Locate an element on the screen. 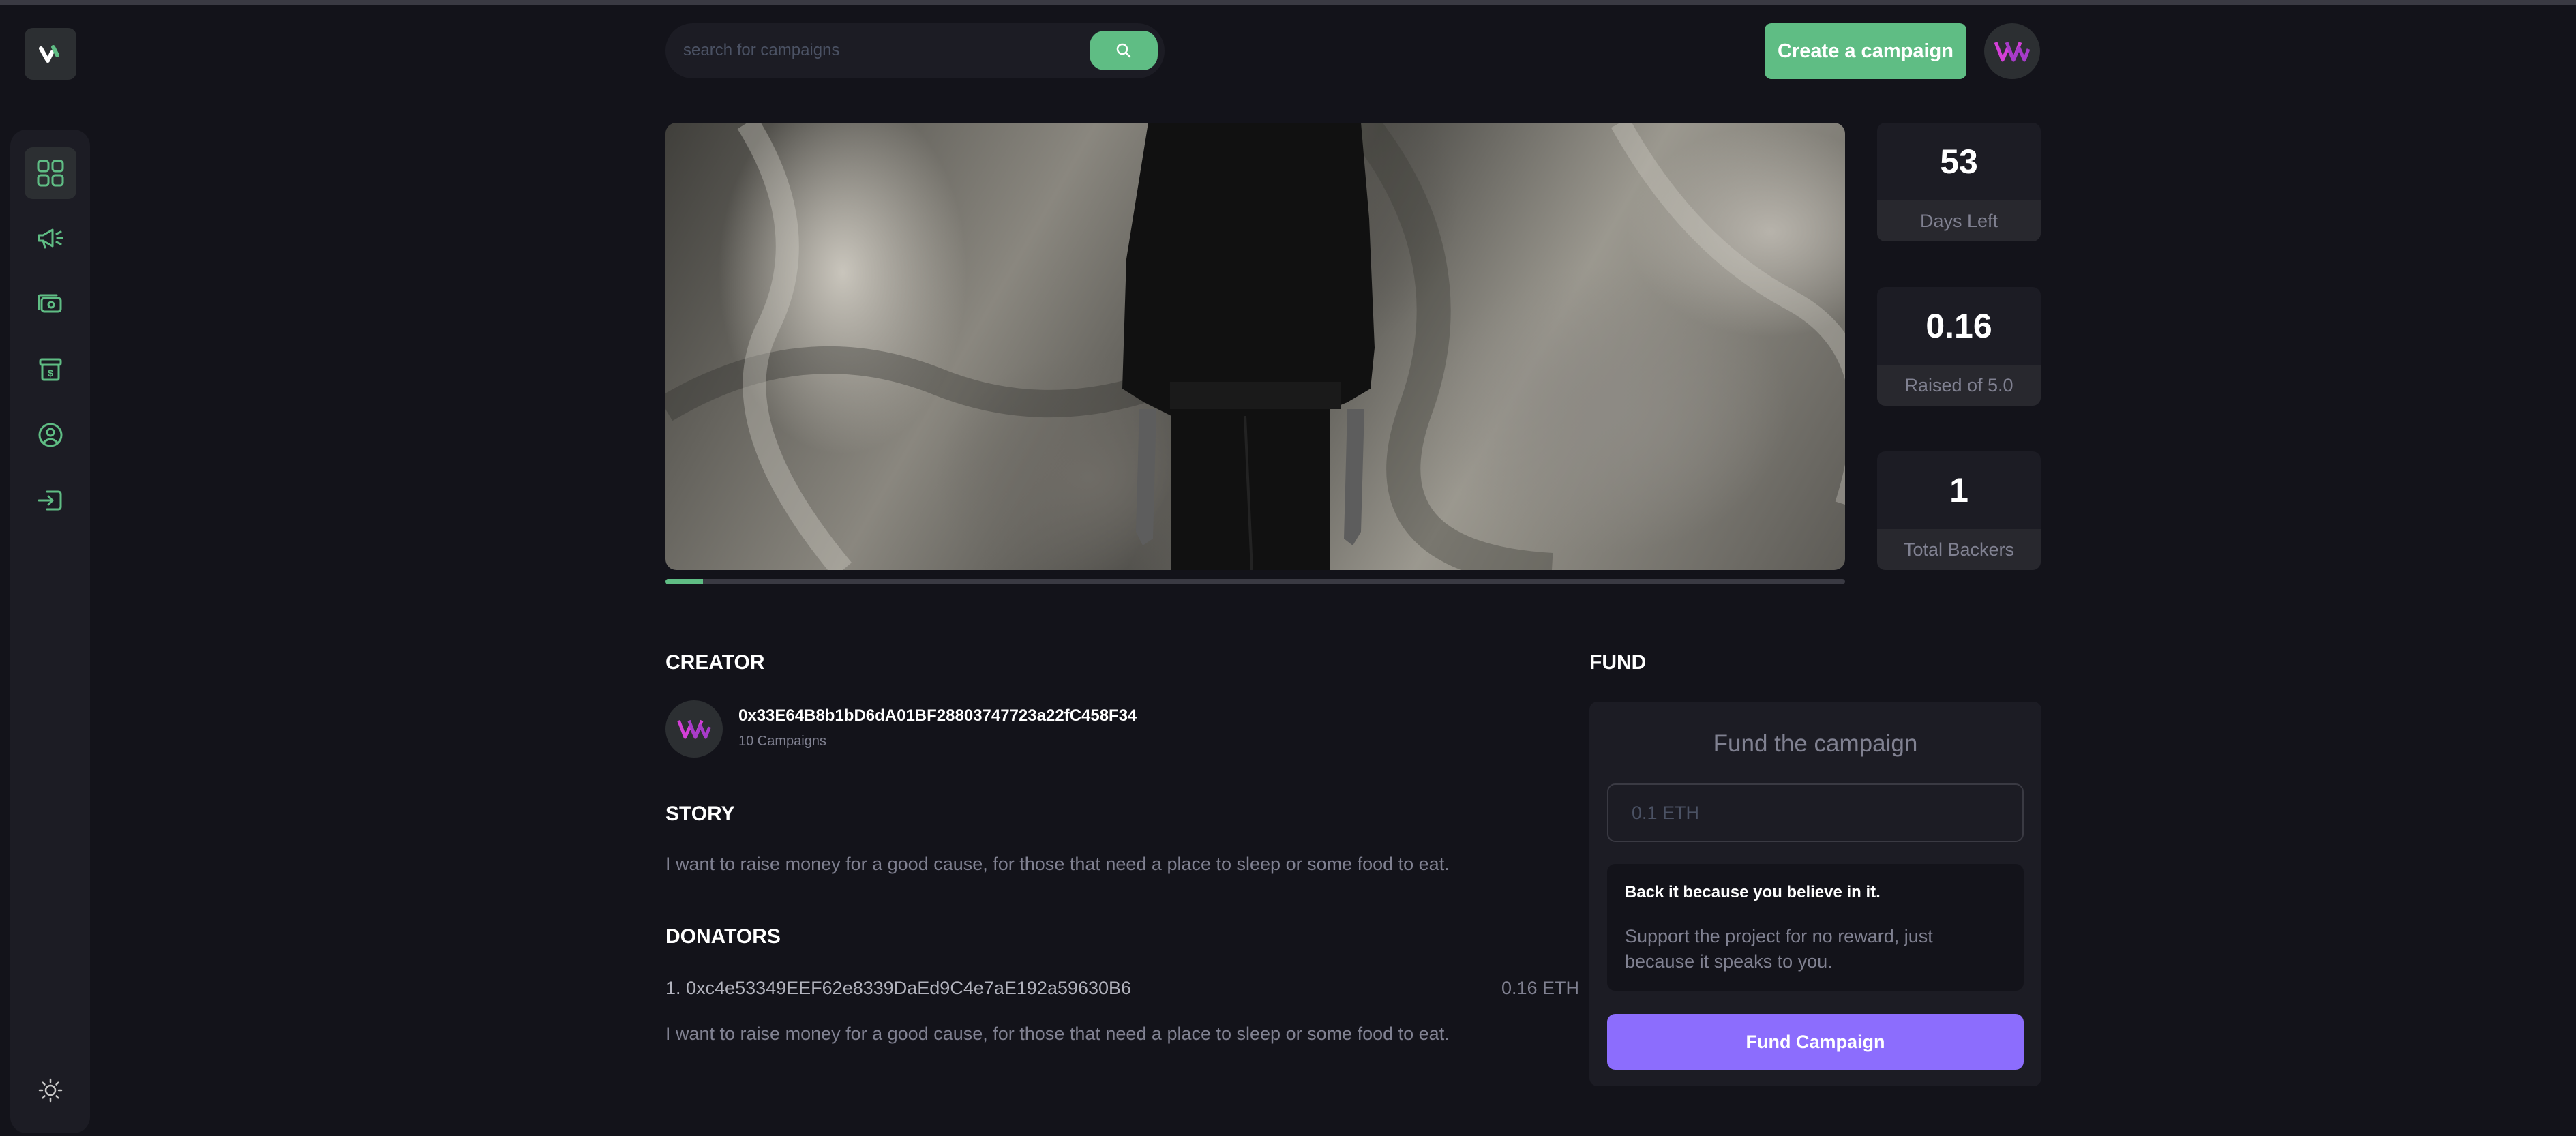 The image size is (2576, 1136). sun-icon is located at coordinates (50, 1090).